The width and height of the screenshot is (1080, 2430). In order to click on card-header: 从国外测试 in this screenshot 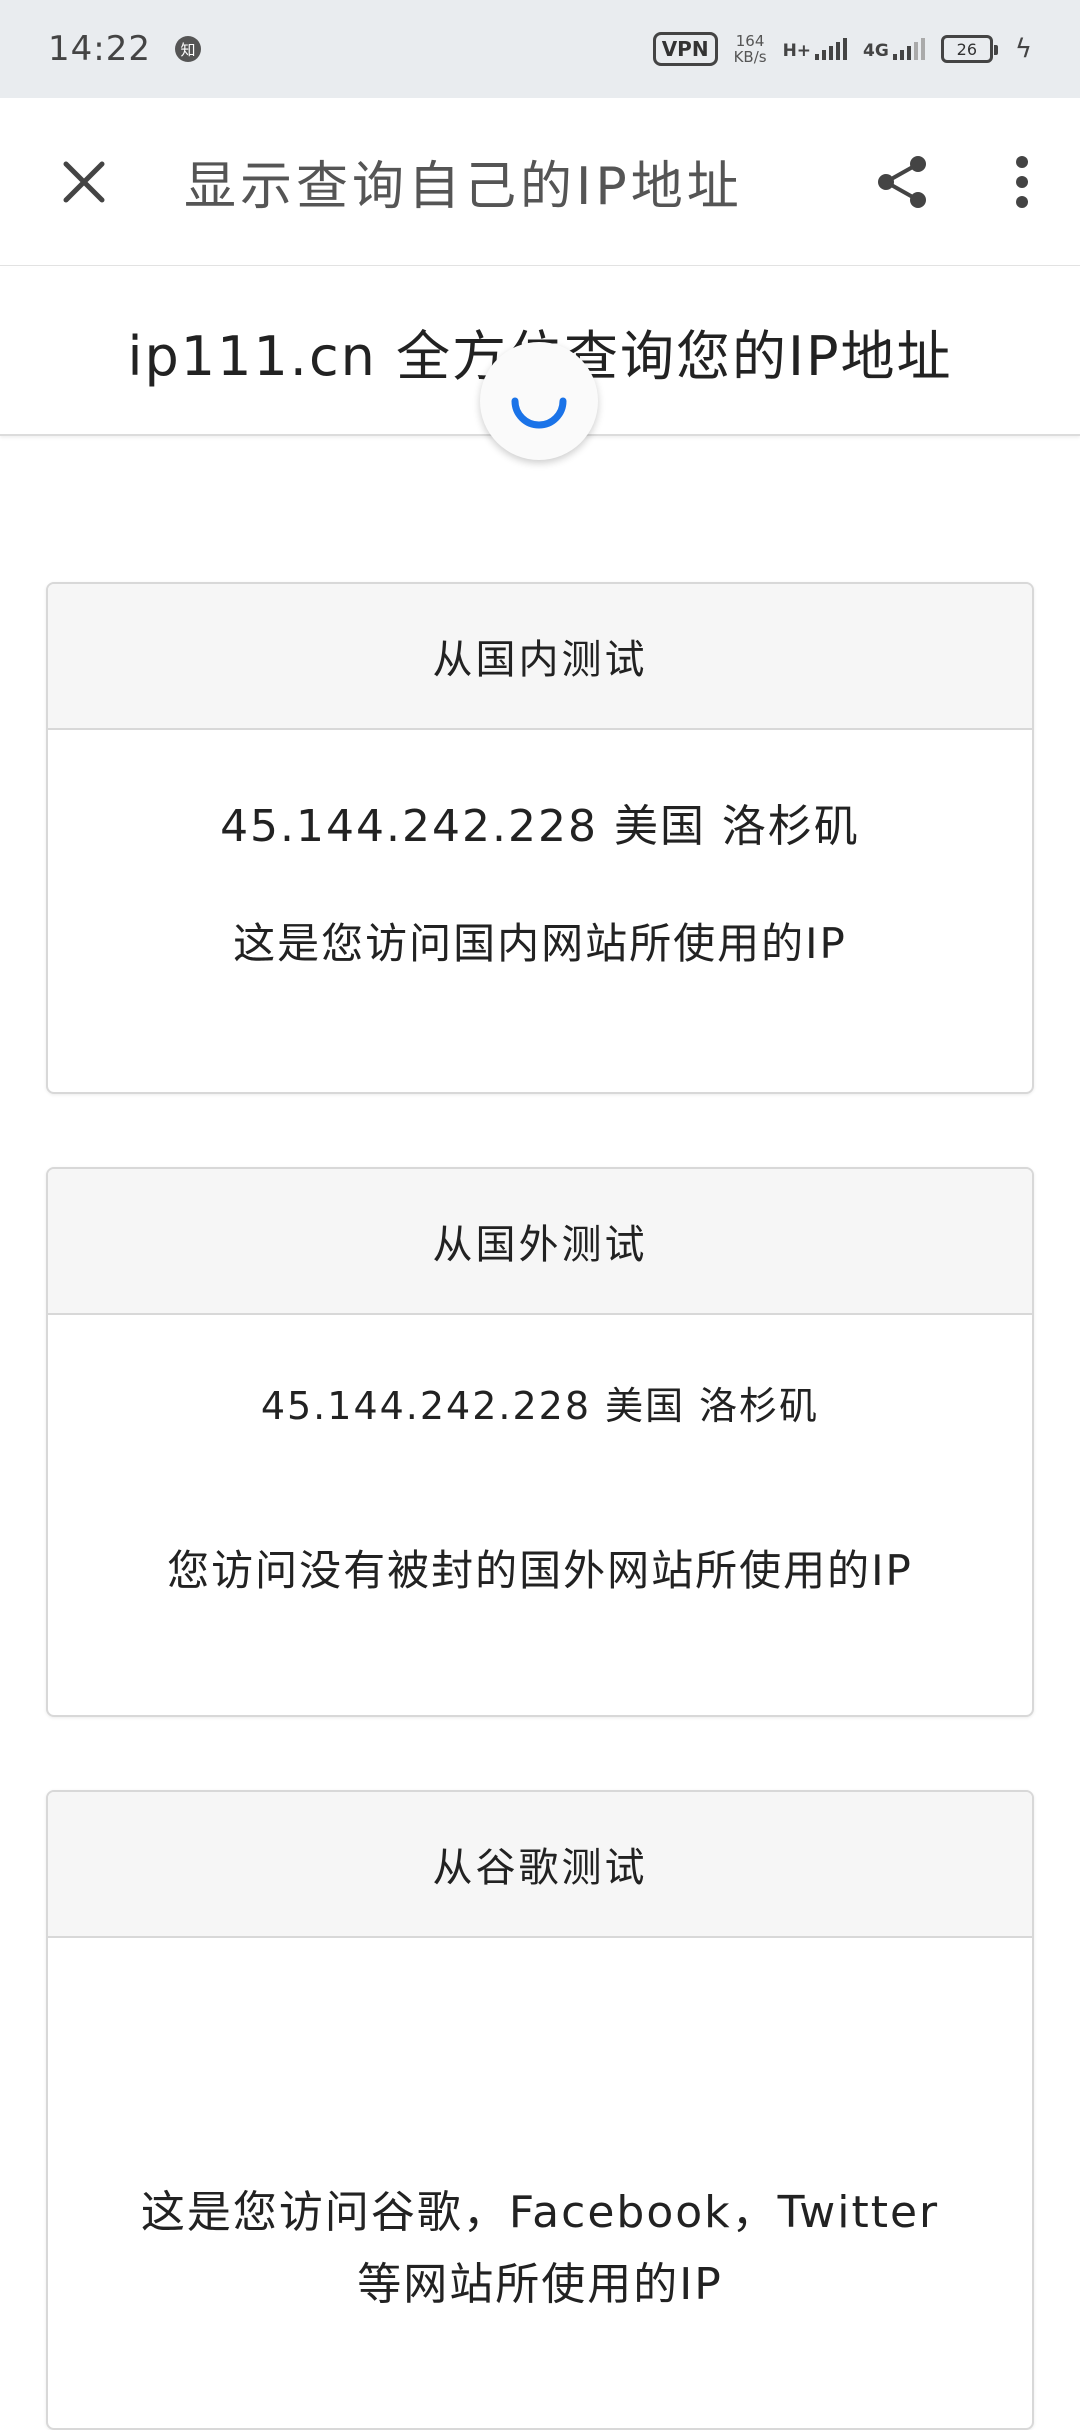, I will do `click(540, 1242)`.